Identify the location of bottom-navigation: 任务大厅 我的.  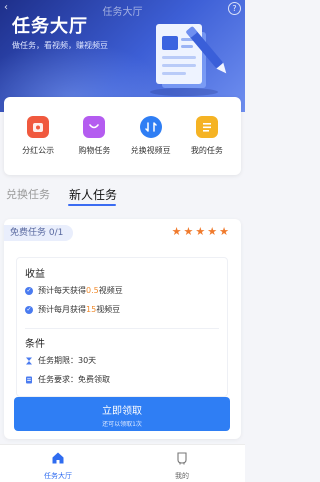
(122, 463).